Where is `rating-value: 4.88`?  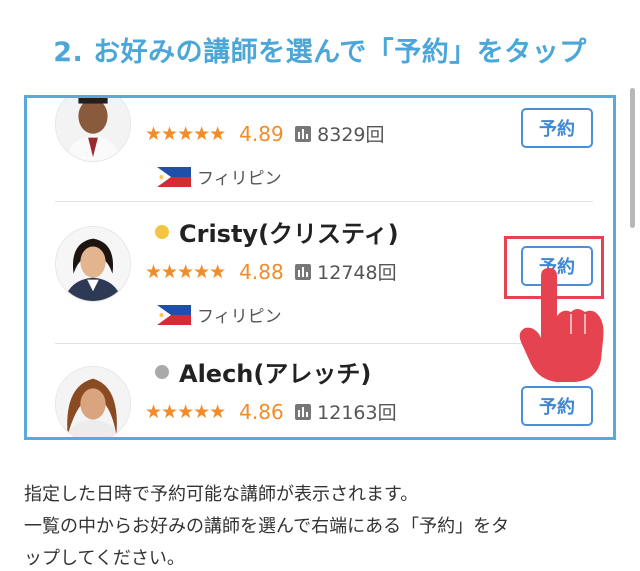 rating-value: 4.88 is located at coordinates (261, 271).